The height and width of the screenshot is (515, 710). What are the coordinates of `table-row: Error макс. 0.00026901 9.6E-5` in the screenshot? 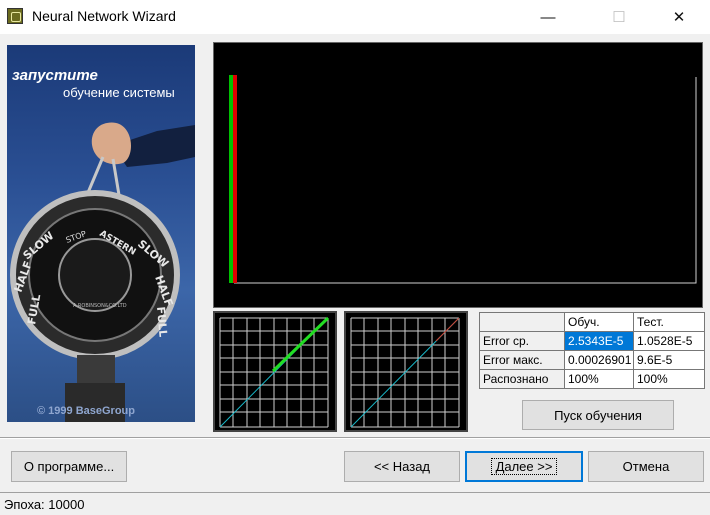 It's located at (592, 360).